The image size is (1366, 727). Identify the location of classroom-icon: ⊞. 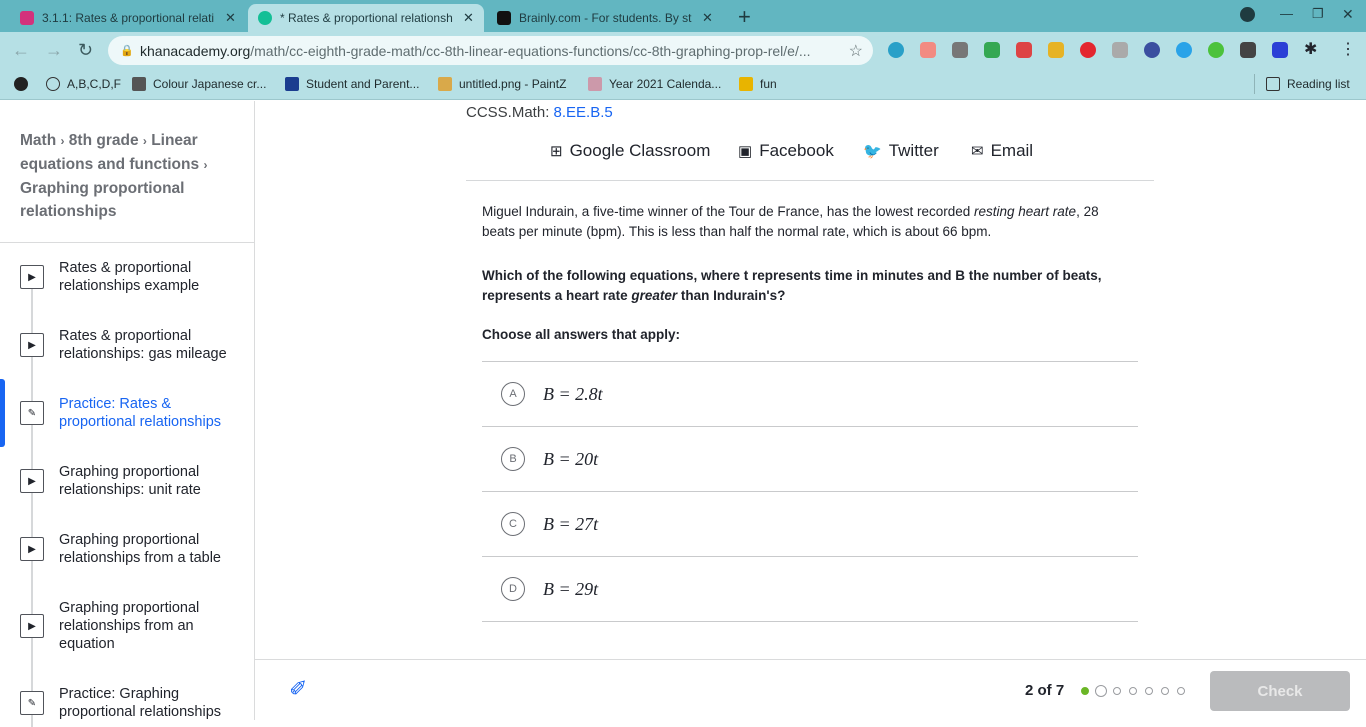
(556, 151).